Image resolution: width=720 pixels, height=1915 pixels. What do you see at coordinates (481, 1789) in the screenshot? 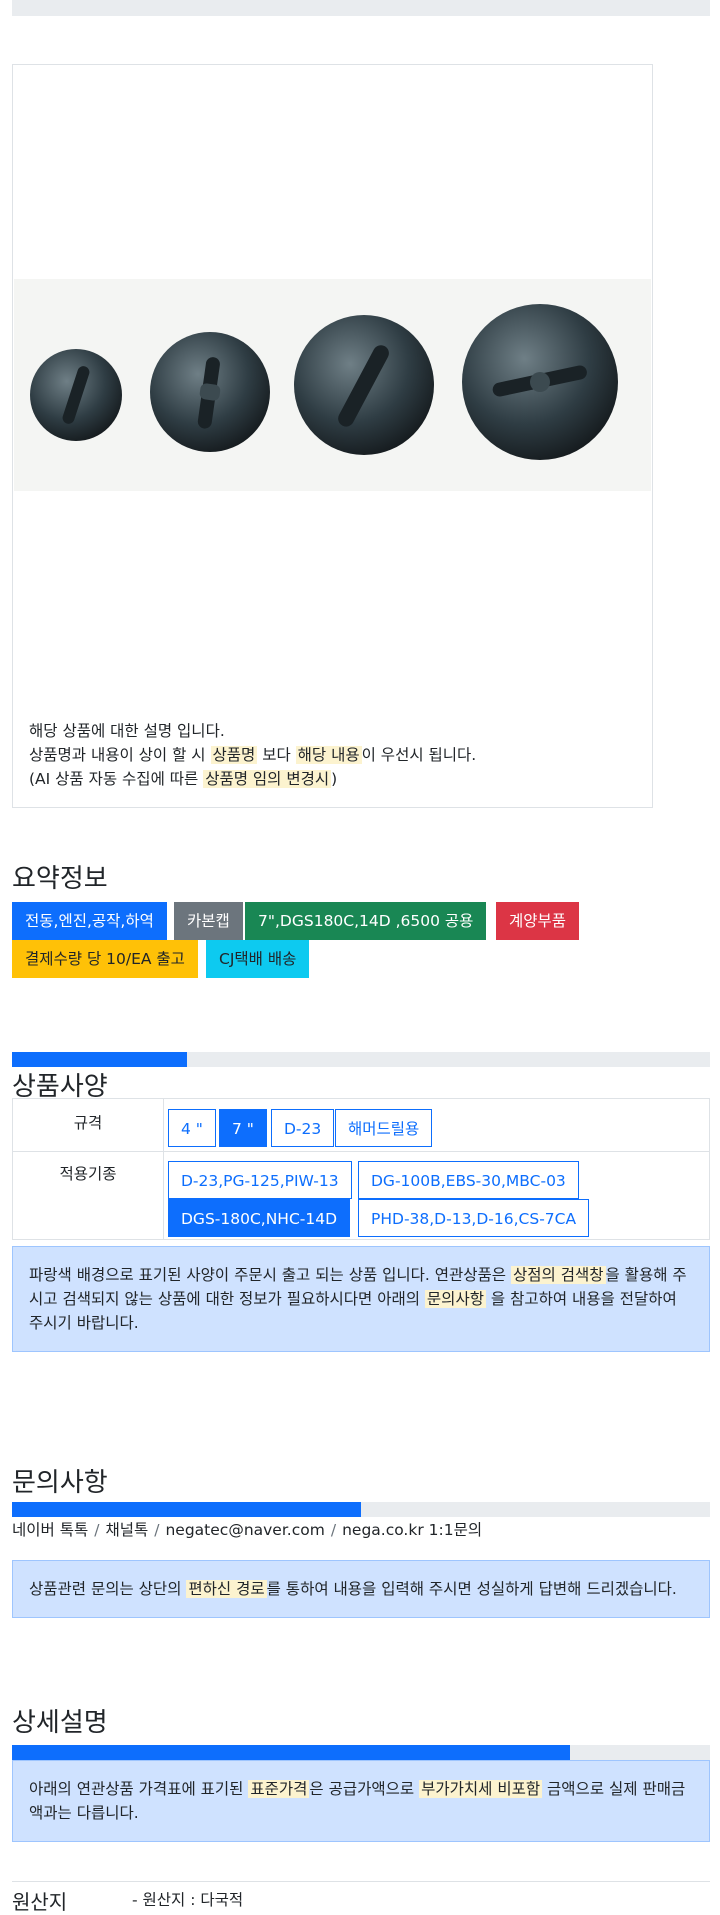
I see `highlight-vat-excluded: 부가가치세 비포함` at bounding box center [481, 1789].